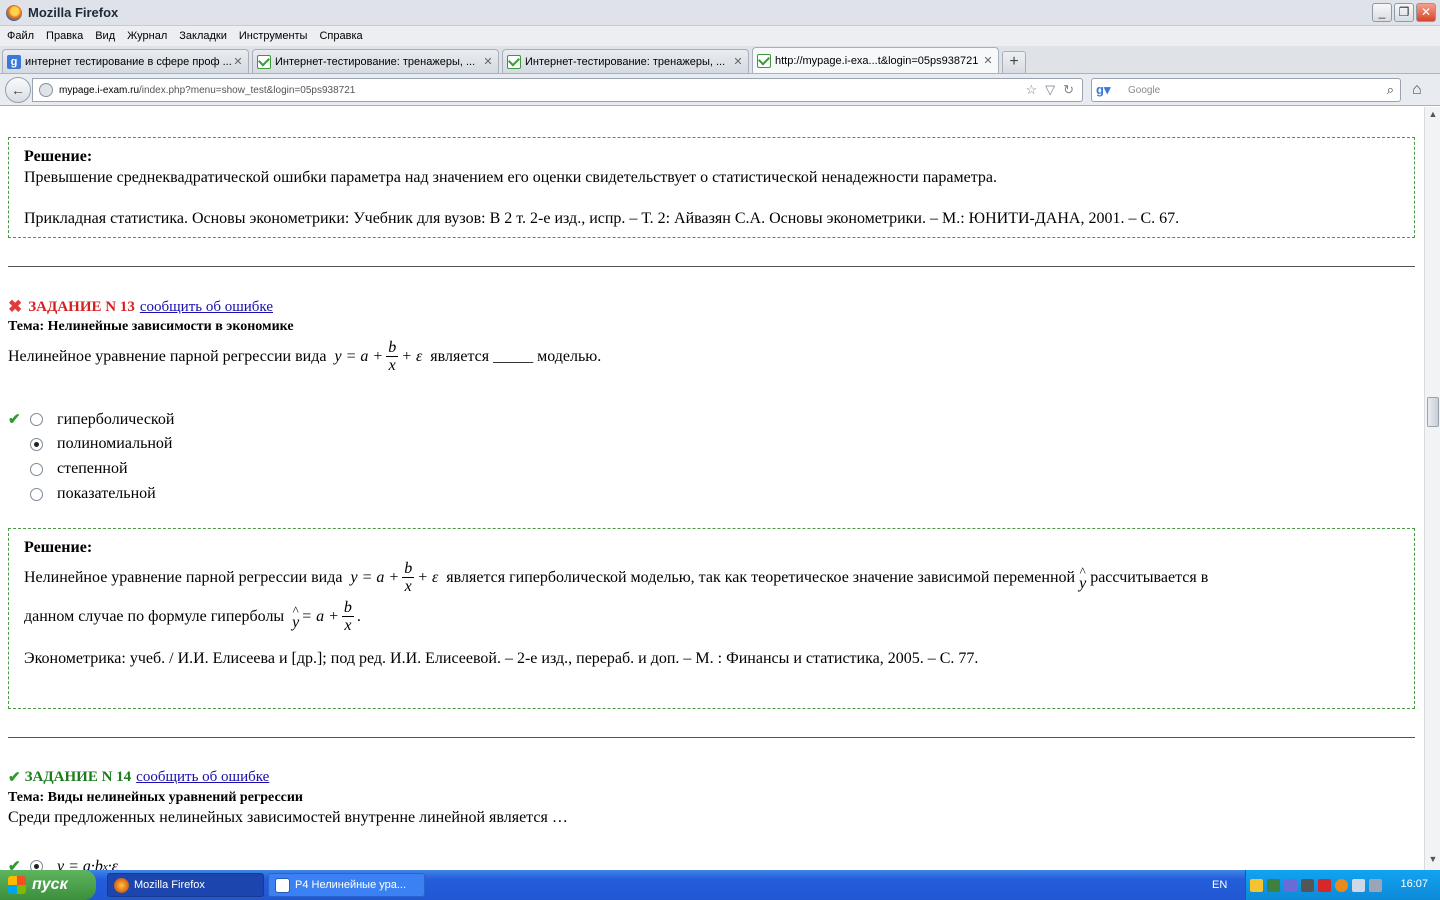 The width and height of the screenshot is (1440, 900). What do you see at coordinates (18, 89) in the screenshot?
I see `back-button: ←` at bounding box center [18, 89].